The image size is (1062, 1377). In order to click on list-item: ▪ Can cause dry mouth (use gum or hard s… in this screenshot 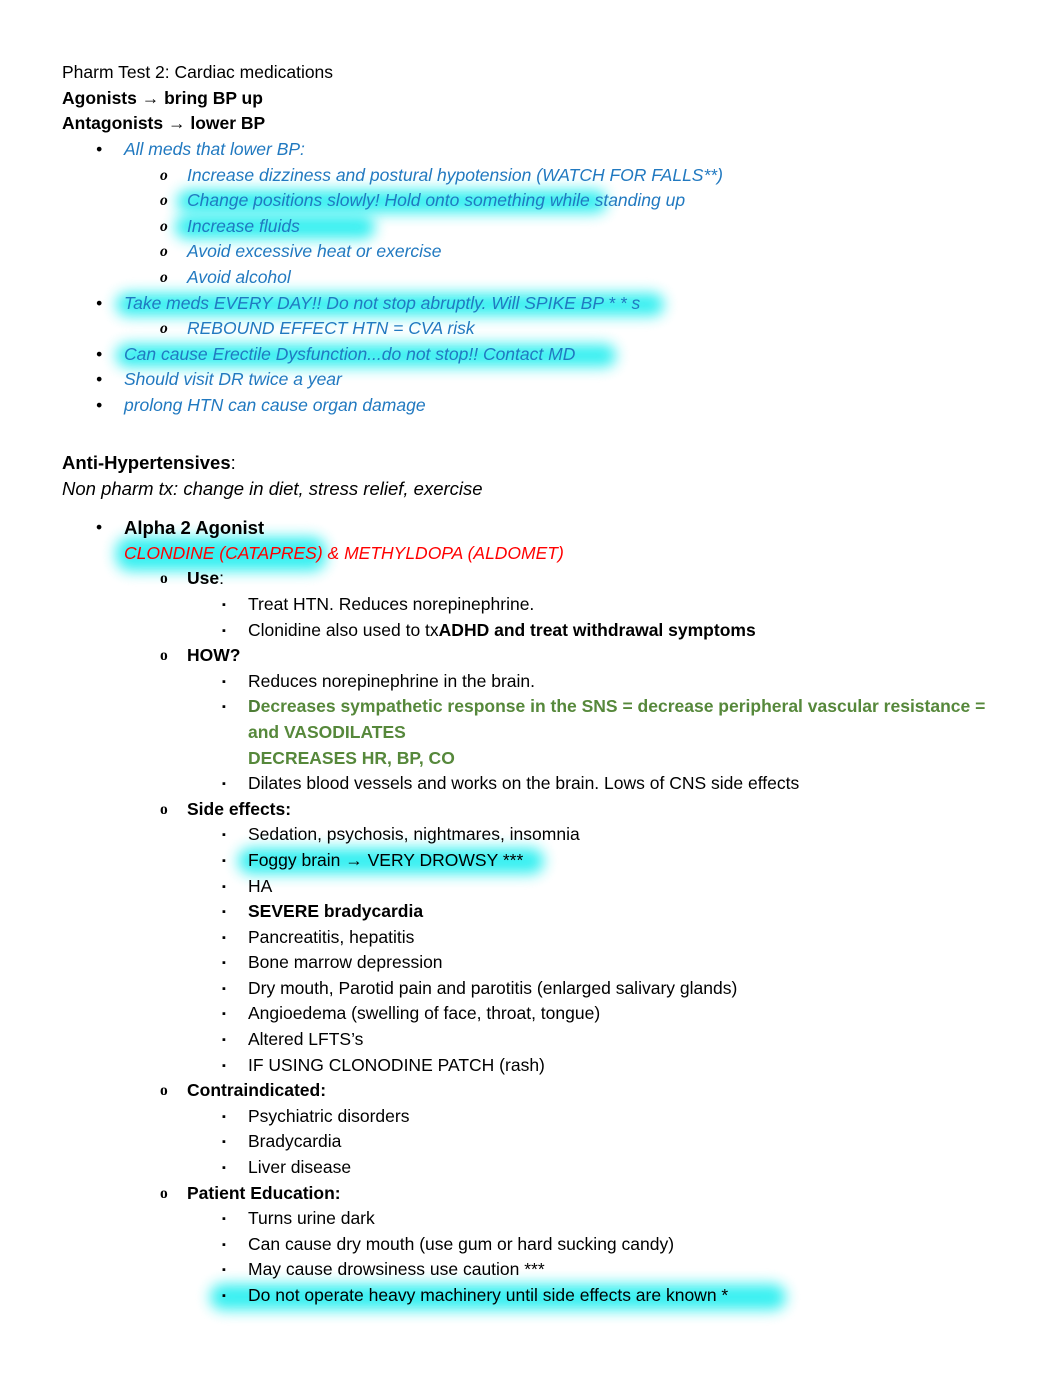, I will do `click(642, 1245)`.